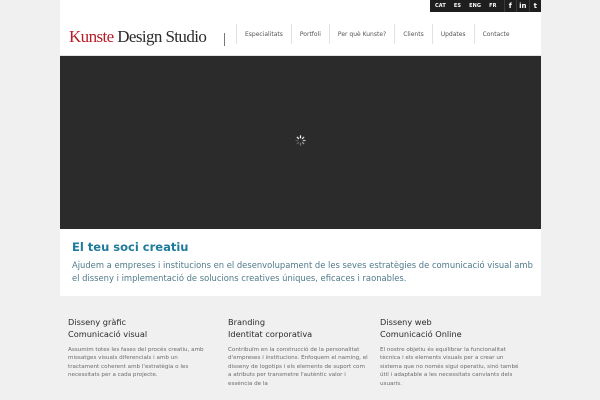 Image resolution: width=600 pixels, height=400 pixels. I want to click on logo-divider, so click(224, 39).